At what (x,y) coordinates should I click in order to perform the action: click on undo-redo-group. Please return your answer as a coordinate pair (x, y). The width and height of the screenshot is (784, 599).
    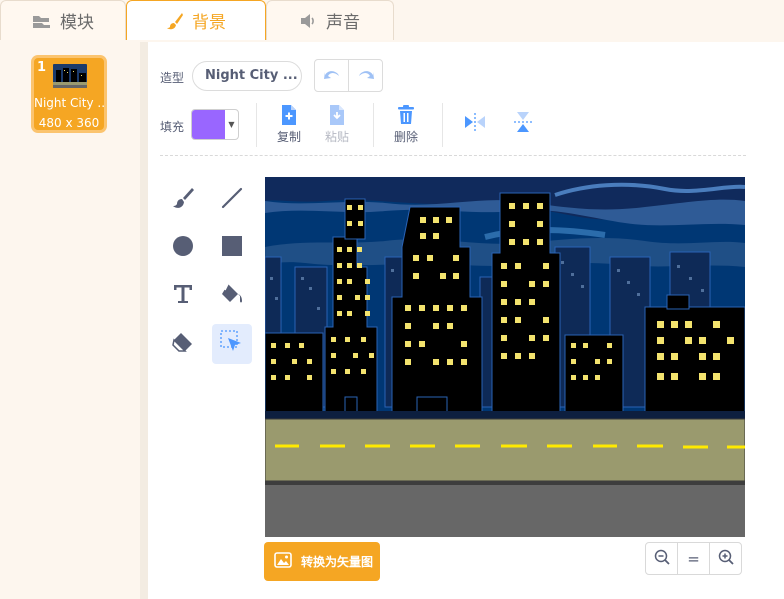
    Looking at the image, I should click on (348, 75).